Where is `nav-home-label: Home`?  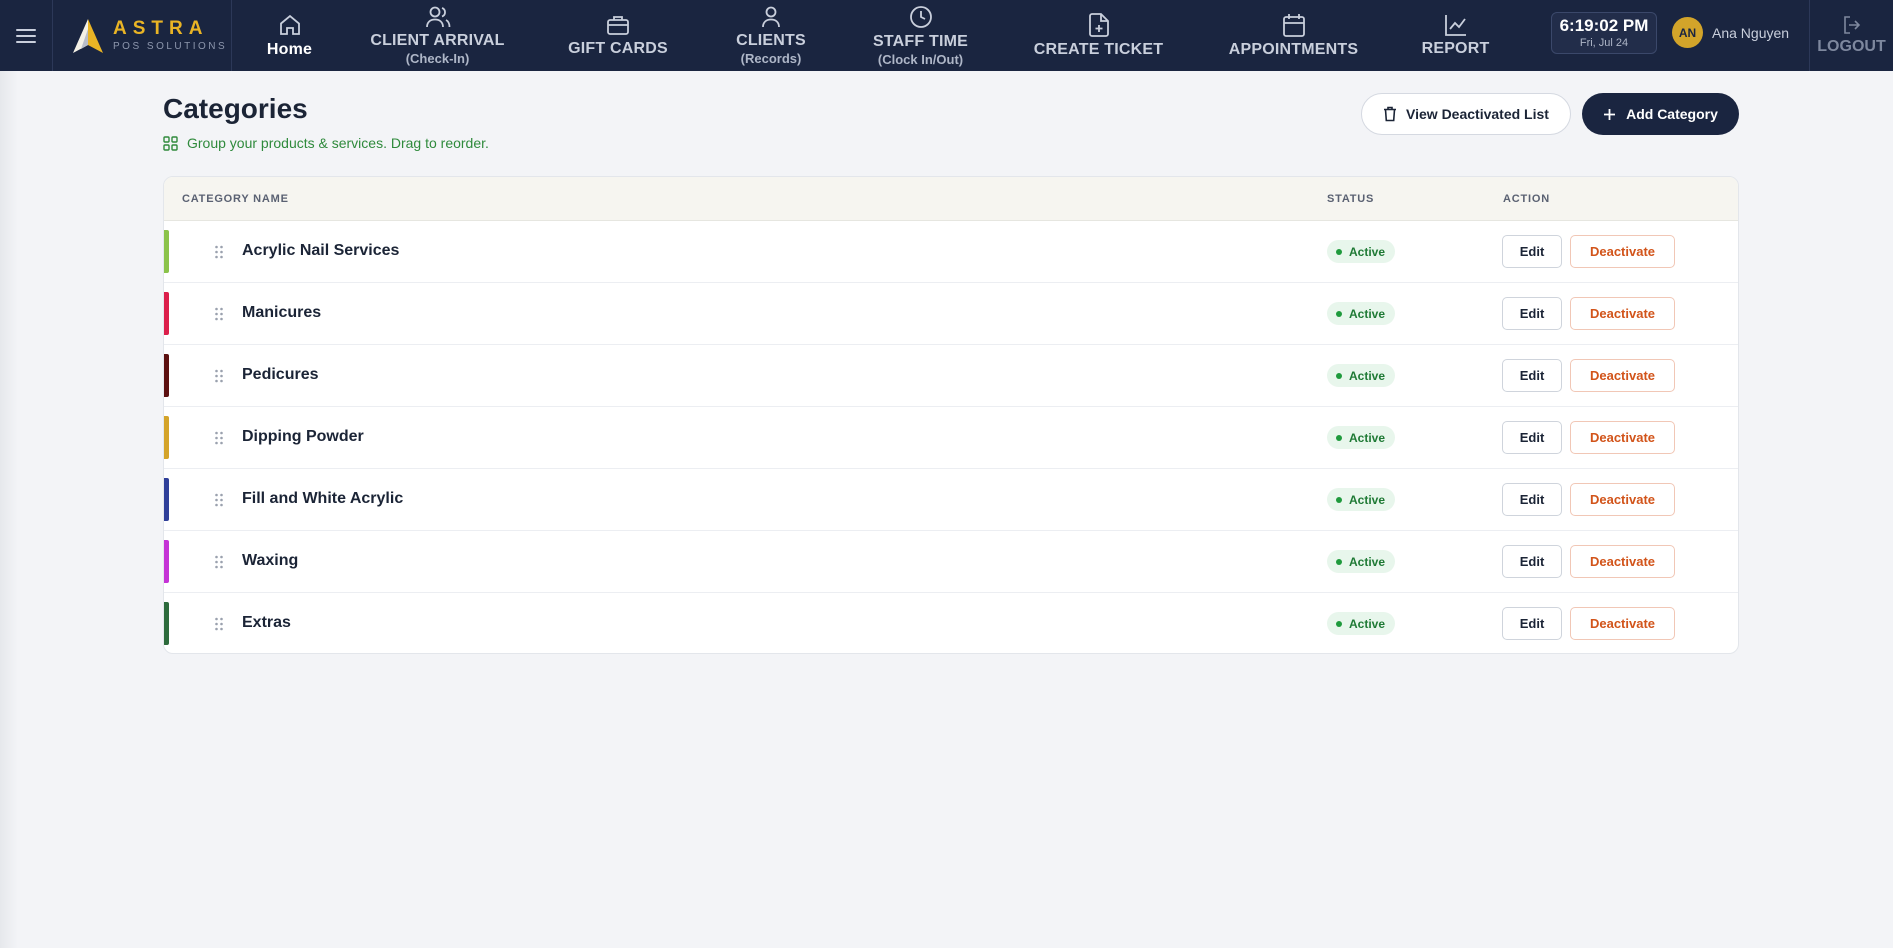 nav-home-label: Home is located at coordinates (289, 49).